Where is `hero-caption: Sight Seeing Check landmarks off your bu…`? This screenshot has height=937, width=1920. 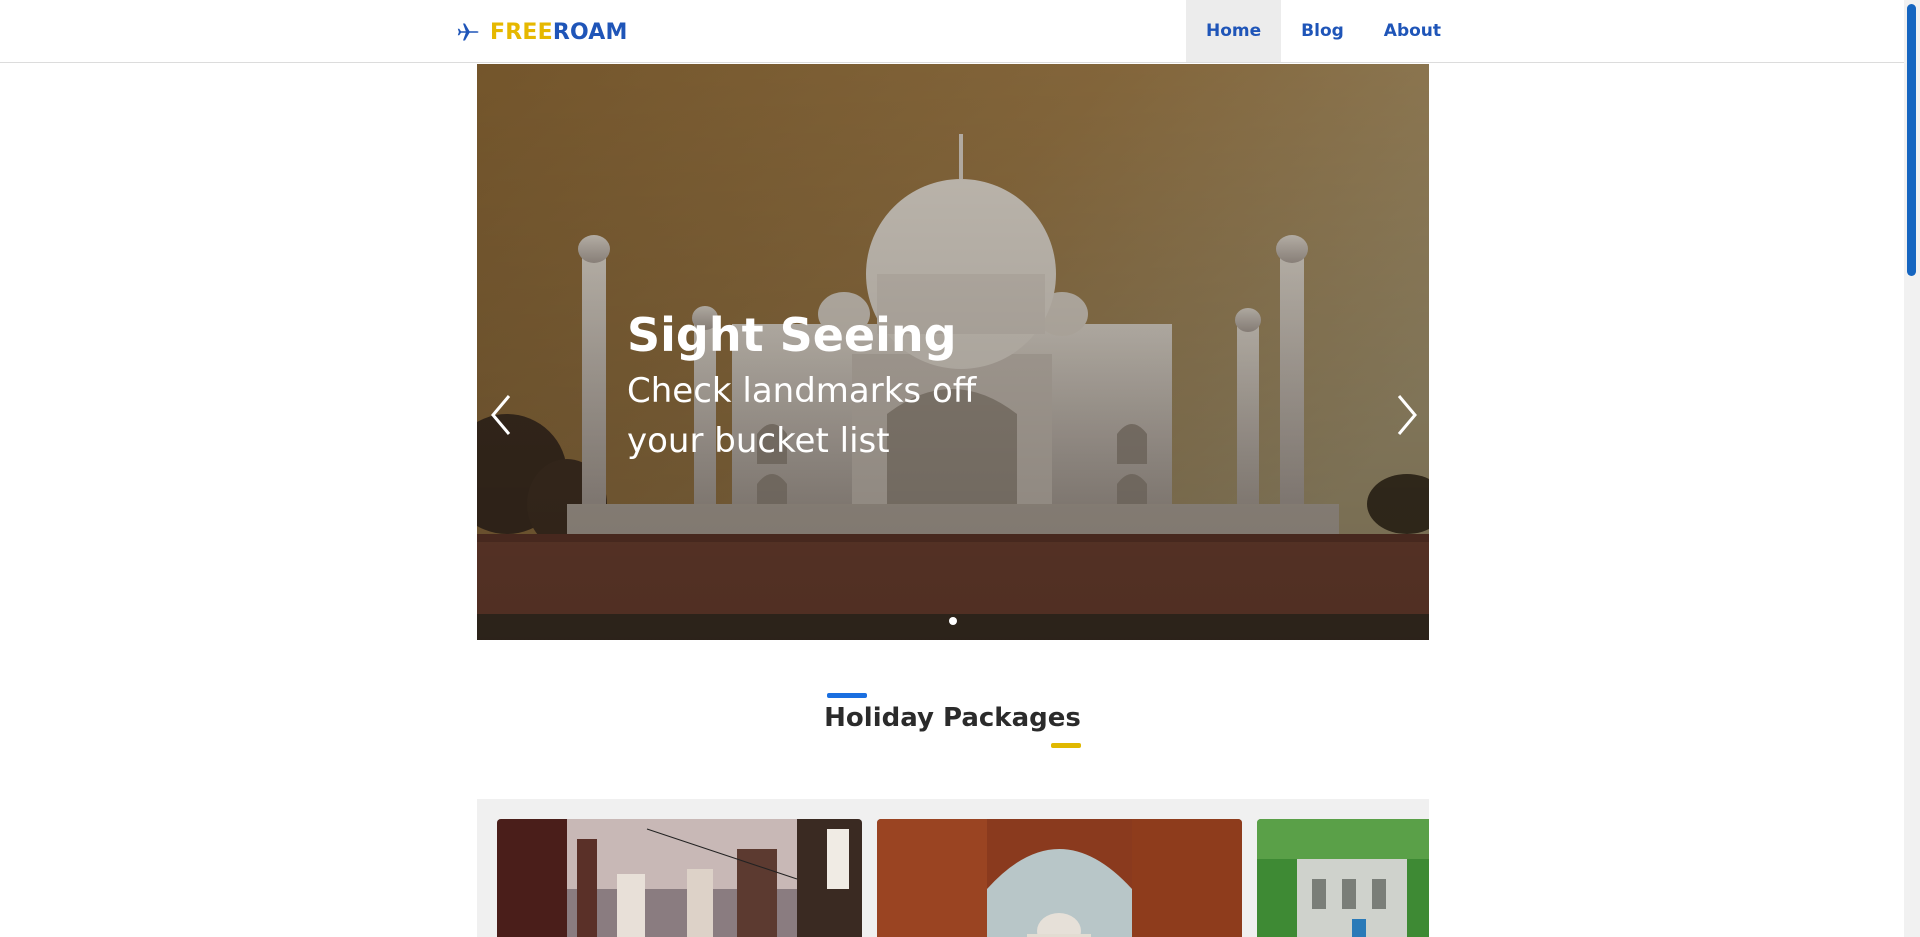
hero-caption: Sight Seeing Check landmarks off your bu… is located at coordinates (837, 385).